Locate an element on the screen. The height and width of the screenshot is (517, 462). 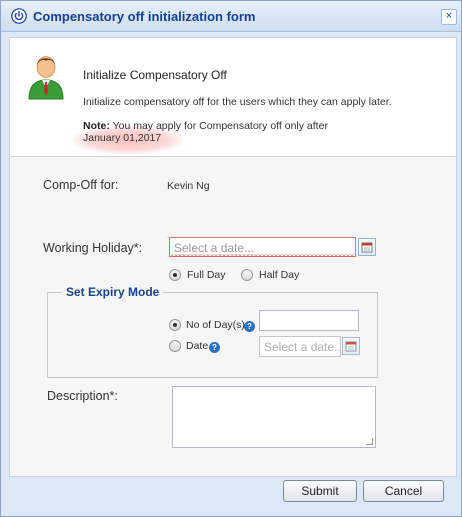
dialog-titlebar: Compensatory off initialization form × is located at coordinates (231, 16).